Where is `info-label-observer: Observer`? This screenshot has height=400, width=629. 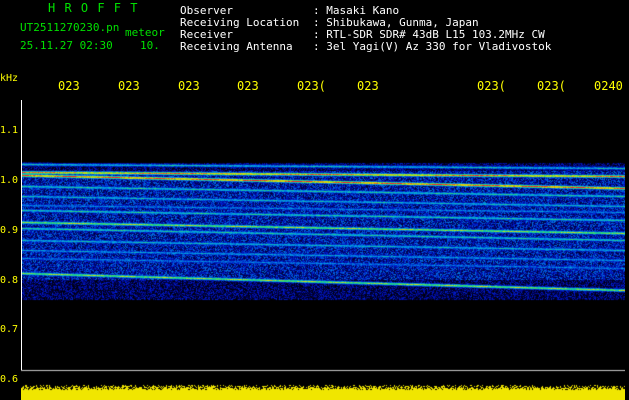 info-label-observer: Observer is located at coordinates (206, 10).